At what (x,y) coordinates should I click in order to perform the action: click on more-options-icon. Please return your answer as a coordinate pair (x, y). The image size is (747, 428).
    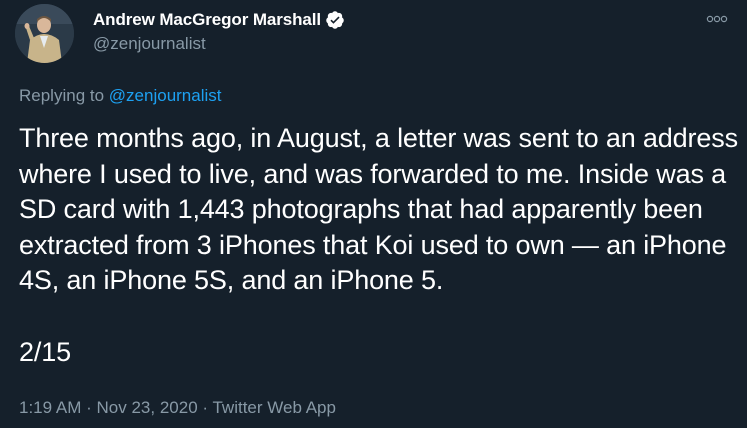
    Looking at the image, I should click on (717, 19).